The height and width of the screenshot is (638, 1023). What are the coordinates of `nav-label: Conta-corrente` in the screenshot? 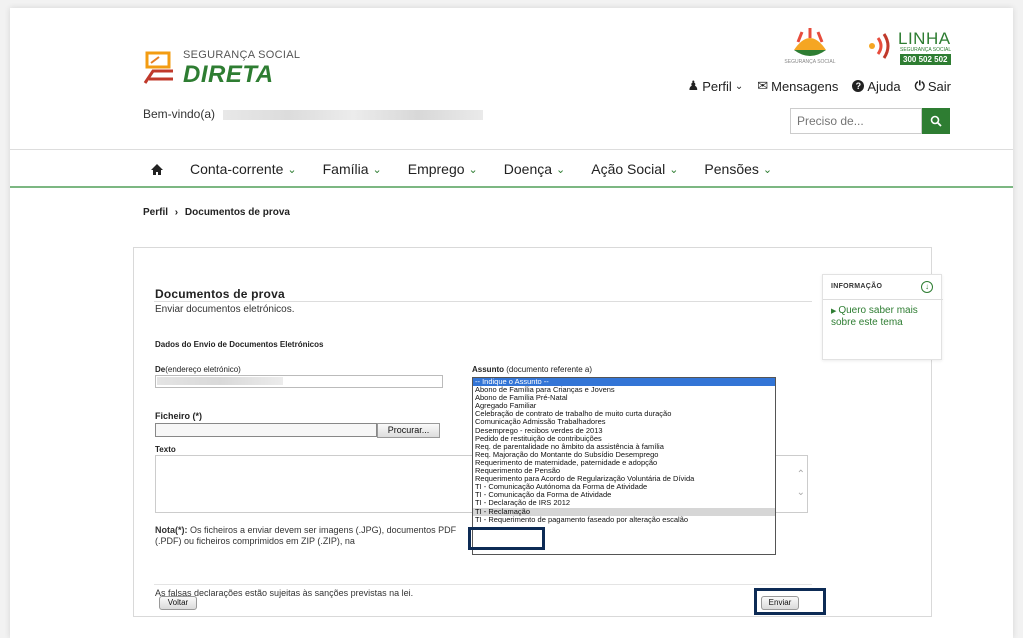 It's located at (237, 169).